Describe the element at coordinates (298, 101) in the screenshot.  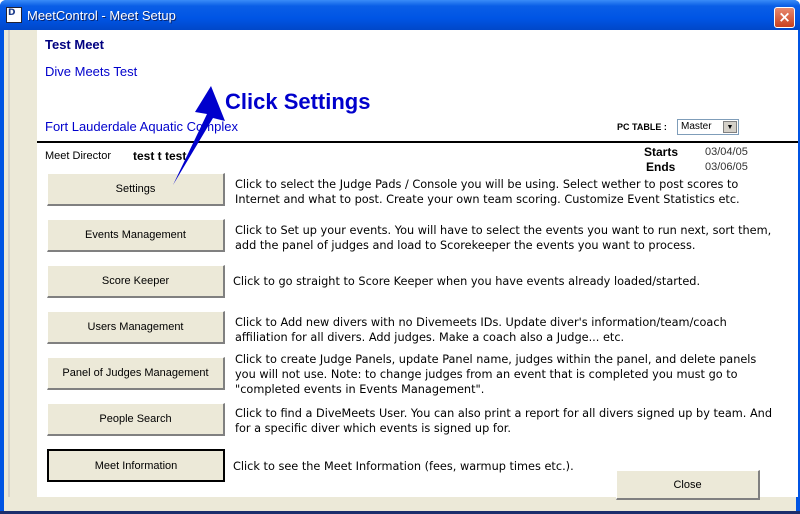
I see `callout-text: Click Settings` at that location.